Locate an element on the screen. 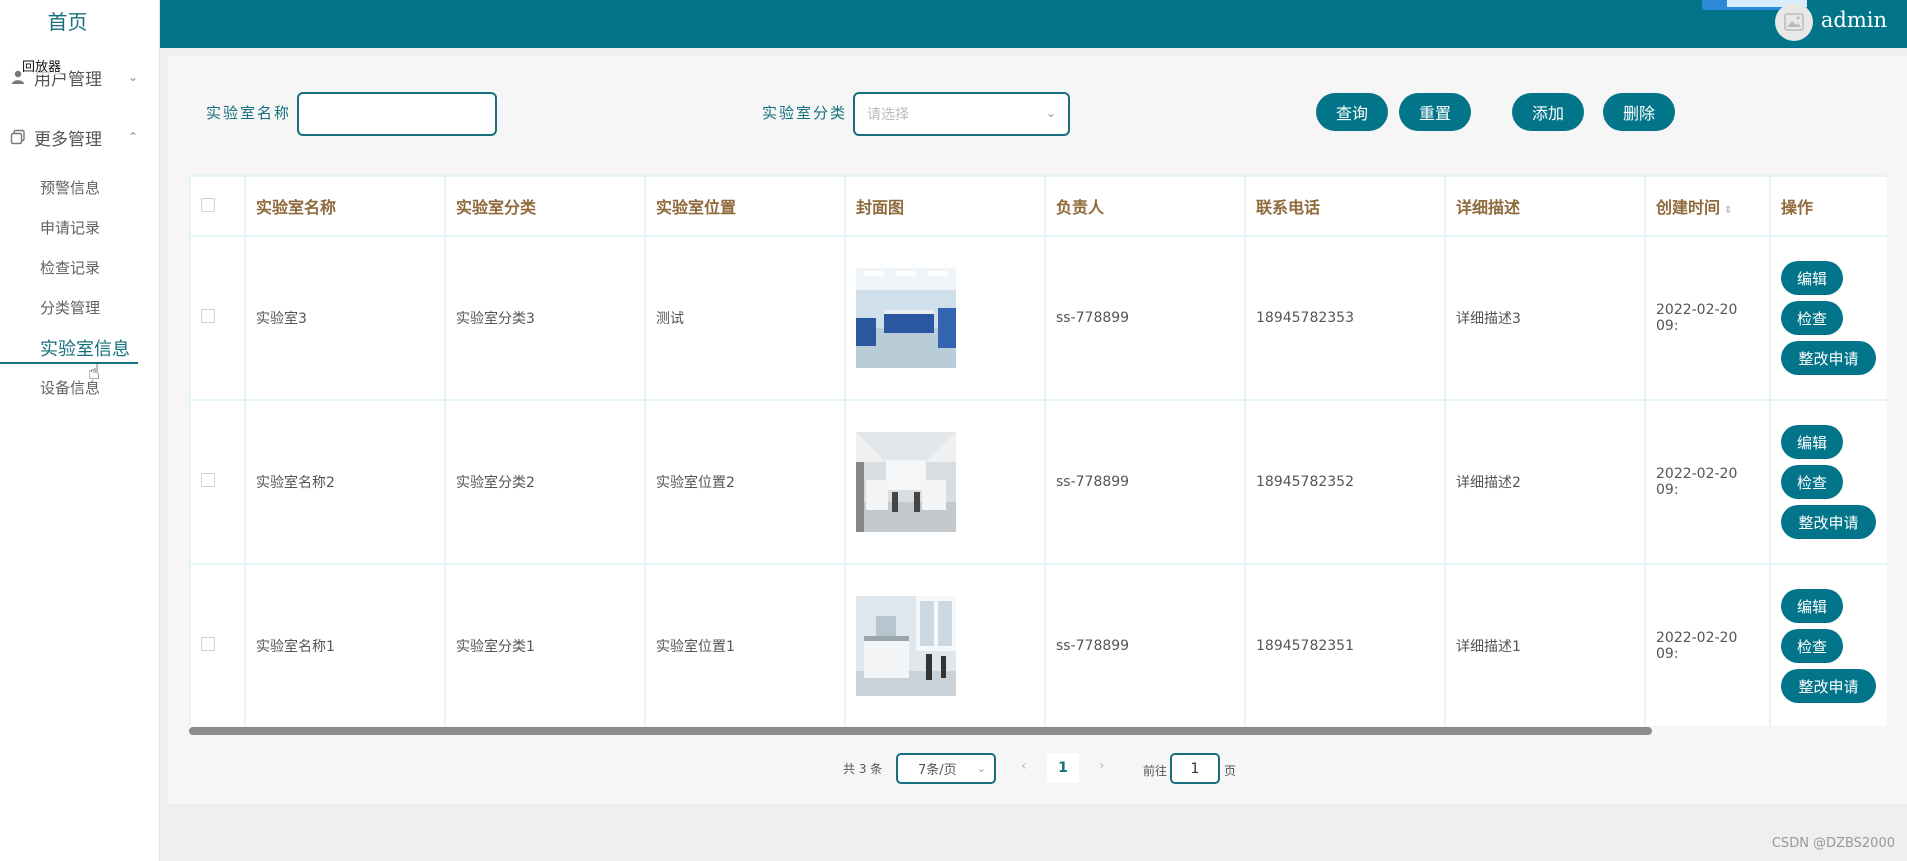 The width and height of the screenshot is (1907, 861). page-size-value: 7条/页 is located at coordinates (937, 770).